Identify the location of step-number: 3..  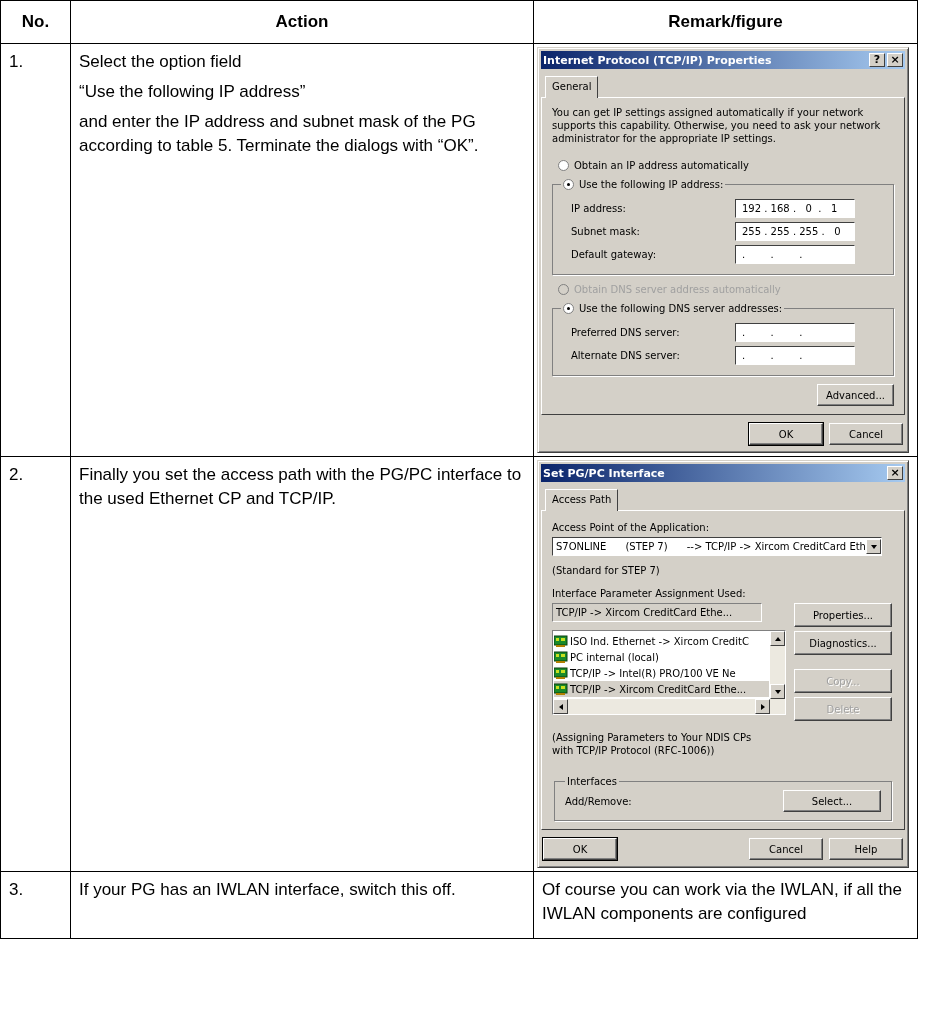
(16, 889).